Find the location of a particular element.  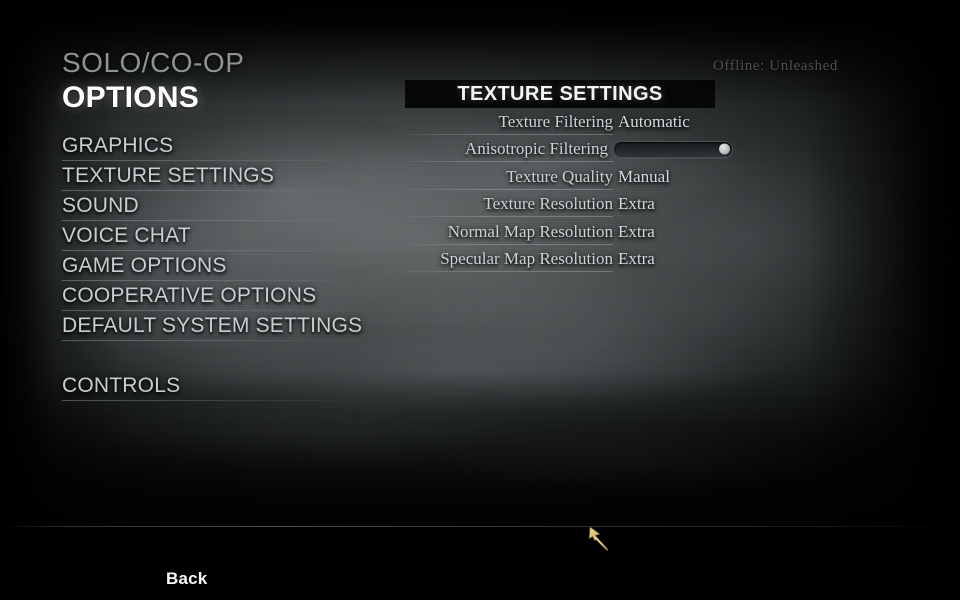

back-button: Back is located at coordinates (186, 579).